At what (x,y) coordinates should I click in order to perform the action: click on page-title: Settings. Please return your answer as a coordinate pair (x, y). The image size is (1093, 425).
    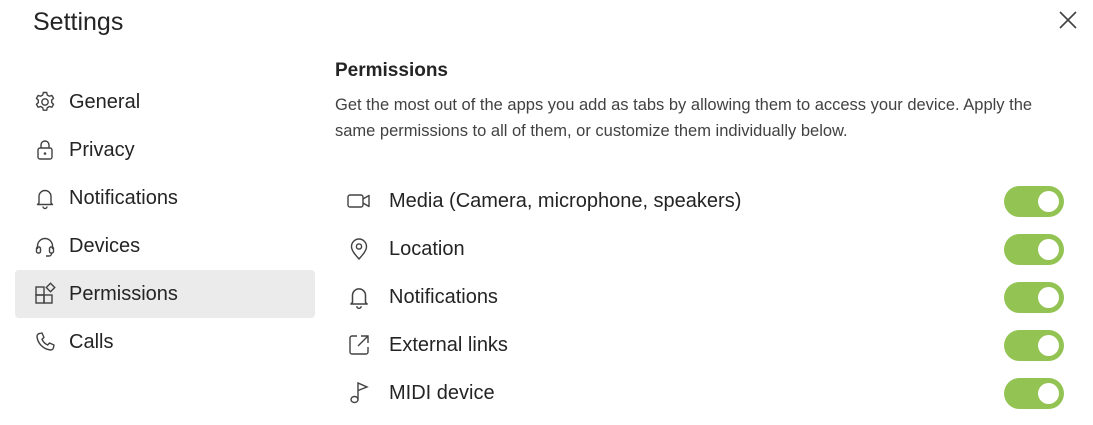
    Looking at the image, I should click on (78, 22).